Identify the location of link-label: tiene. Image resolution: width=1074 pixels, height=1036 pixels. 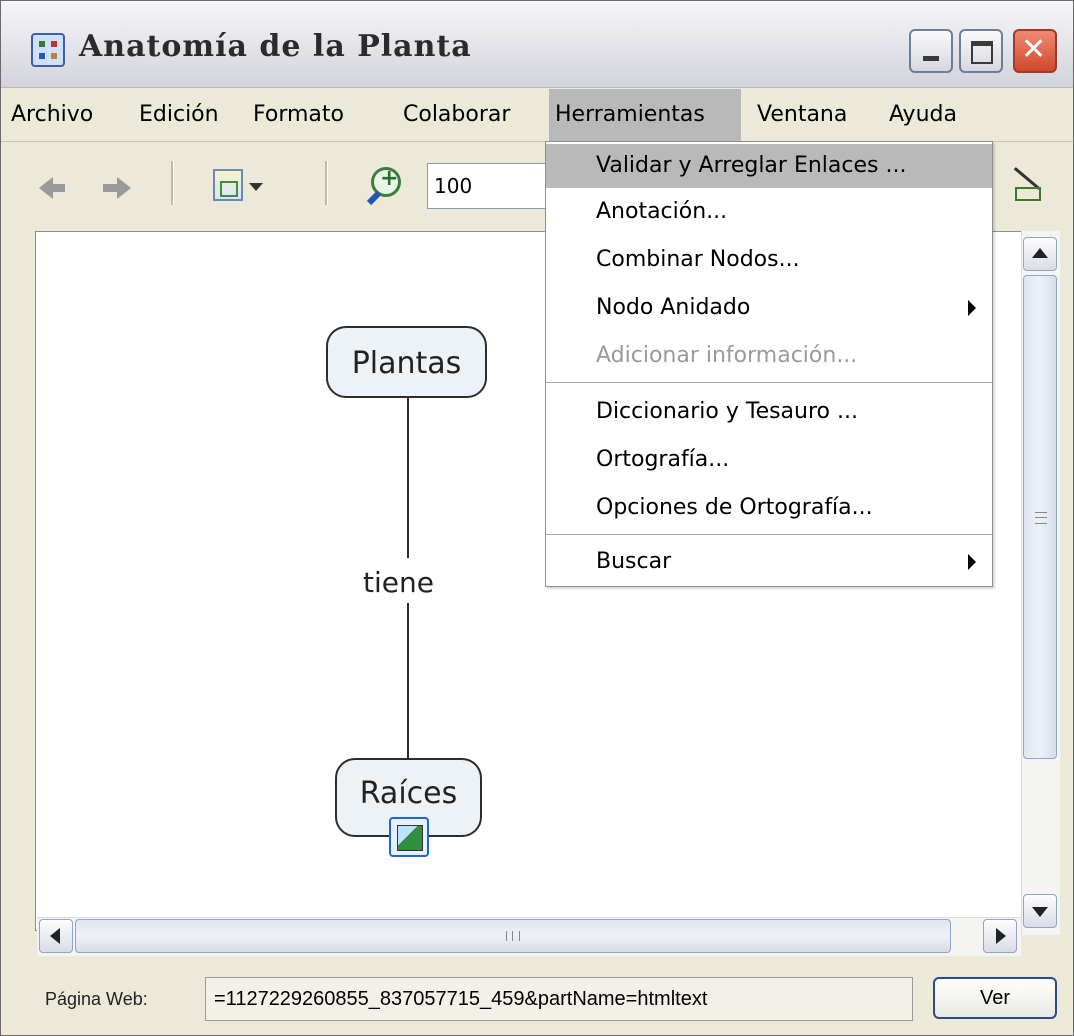
(398, 582).